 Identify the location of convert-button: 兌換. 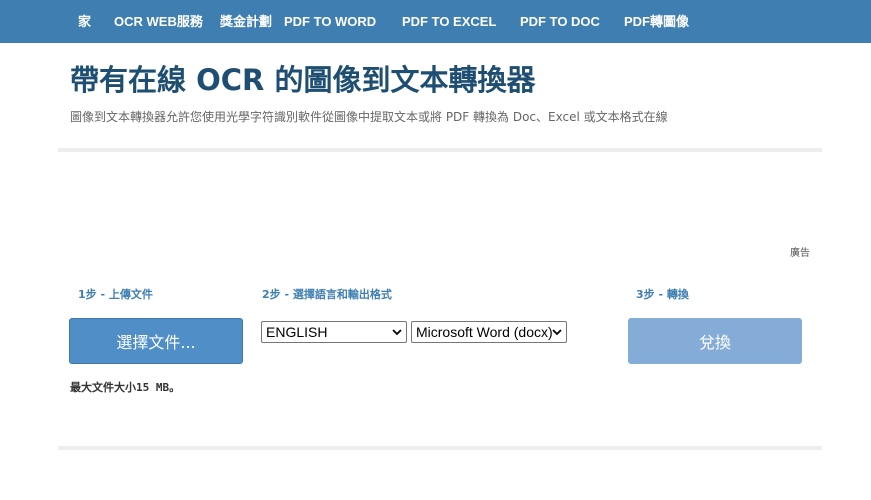
(715, 341).